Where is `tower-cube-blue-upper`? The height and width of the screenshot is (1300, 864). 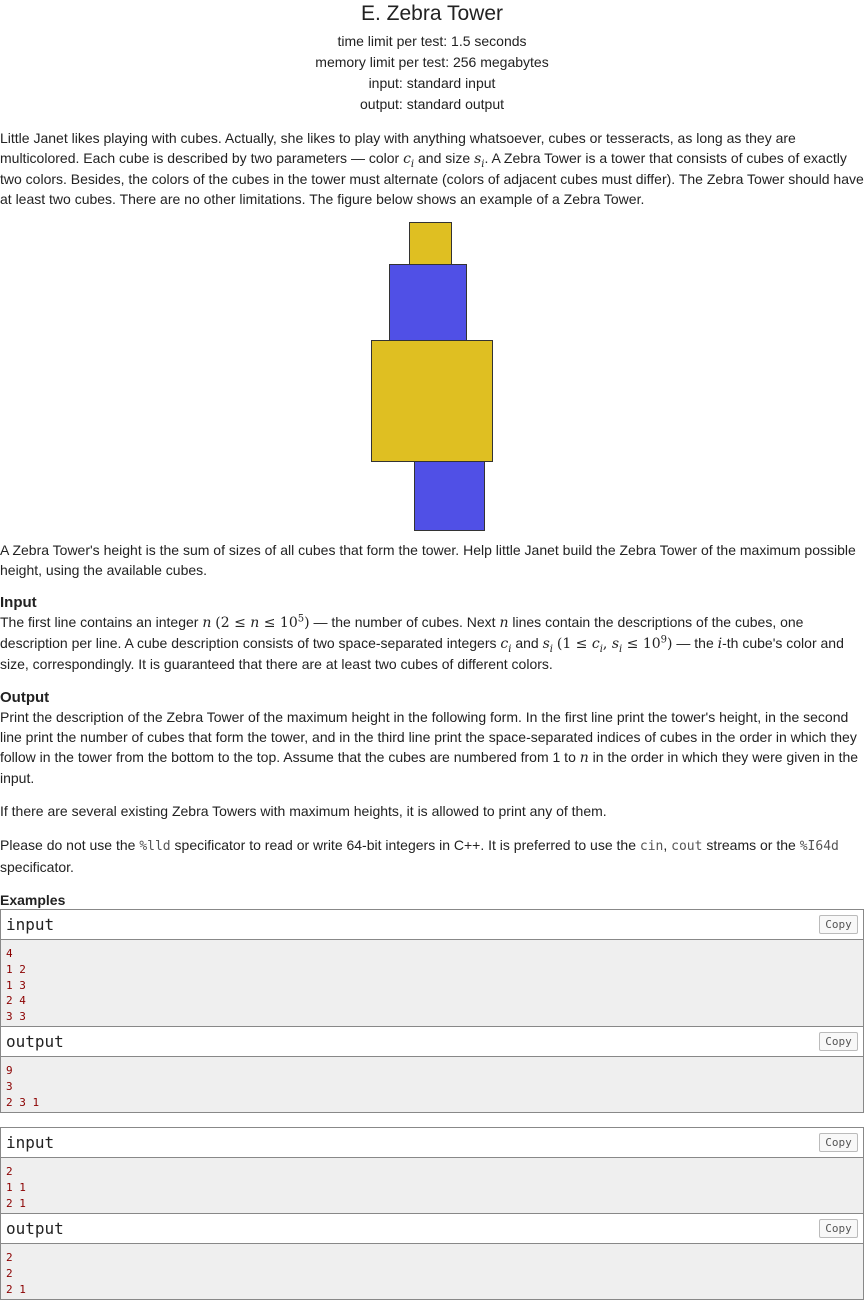 tower-cube-blue-upper is located at coordinates (428, 302).